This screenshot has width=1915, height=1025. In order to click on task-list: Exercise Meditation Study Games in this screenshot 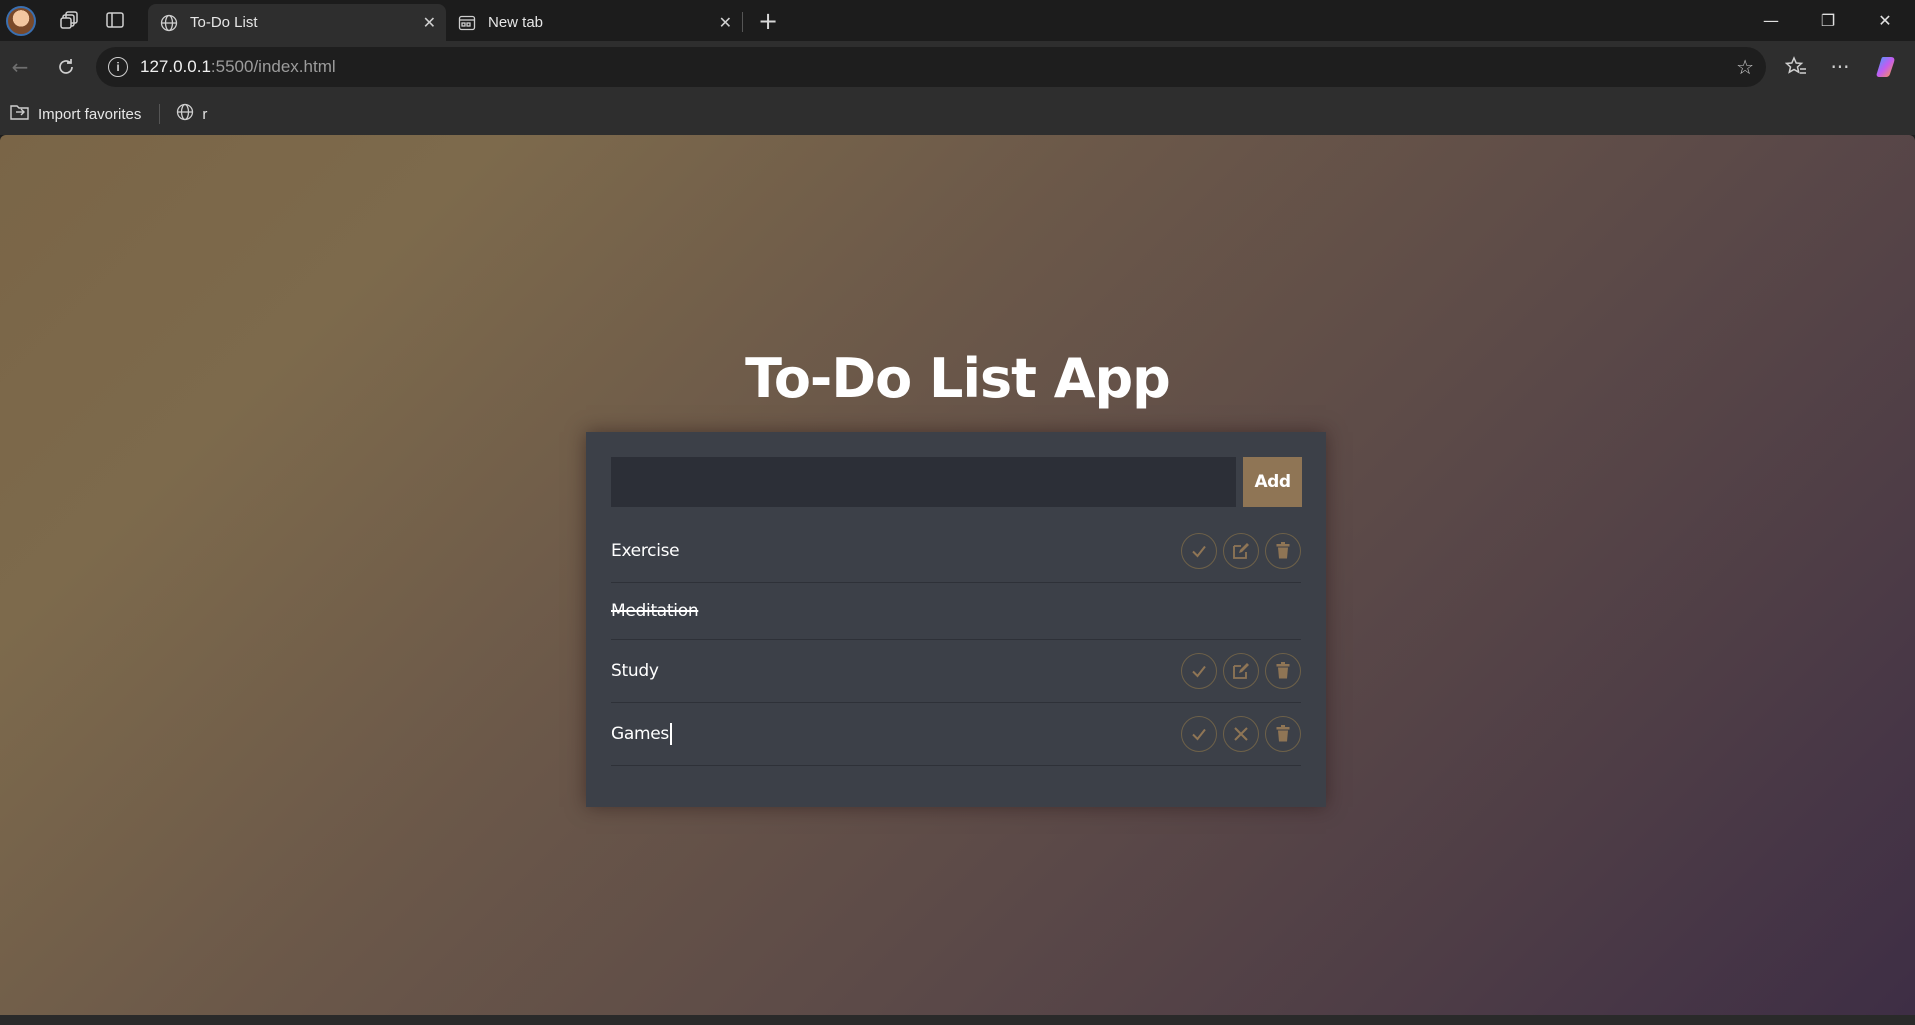, I will do `click(956, 643)`.